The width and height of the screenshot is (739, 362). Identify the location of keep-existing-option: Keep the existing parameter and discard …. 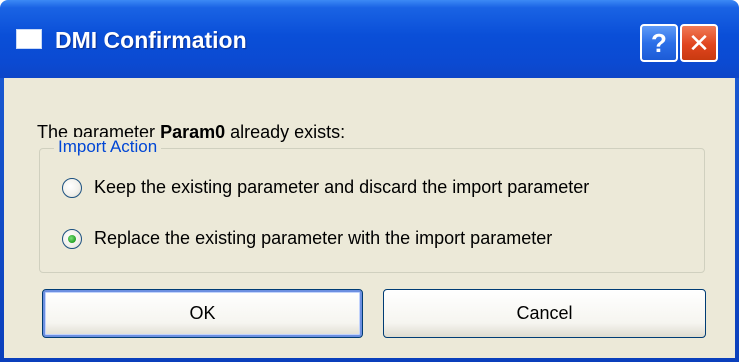
(325, 187).